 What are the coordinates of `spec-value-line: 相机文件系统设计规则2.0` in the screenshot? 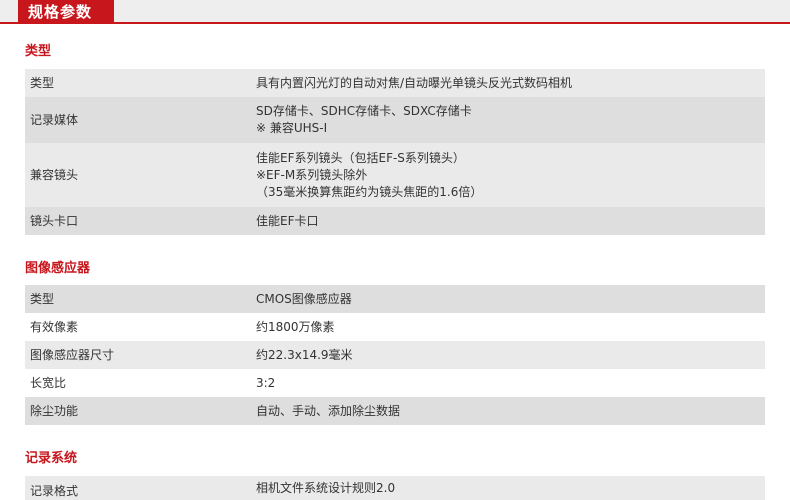 It's located at (326, 488).